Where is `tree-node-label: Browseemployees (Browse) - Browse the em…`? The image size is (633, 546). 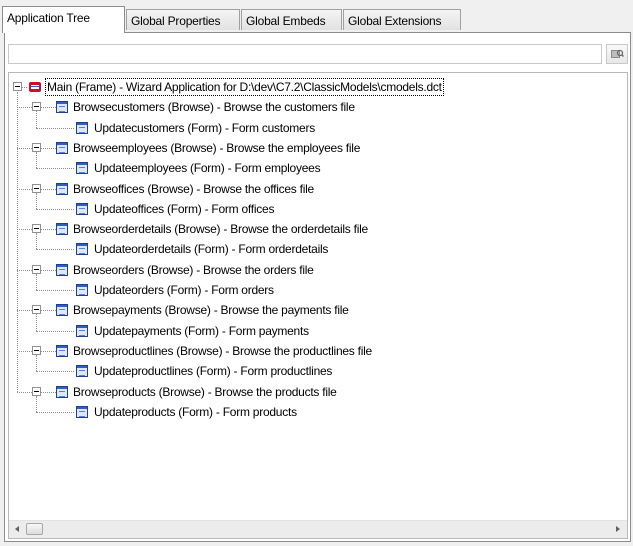 tree-node-label: Browseemployees (Browse) - Browse the em… is located at coordinates (217, 148).